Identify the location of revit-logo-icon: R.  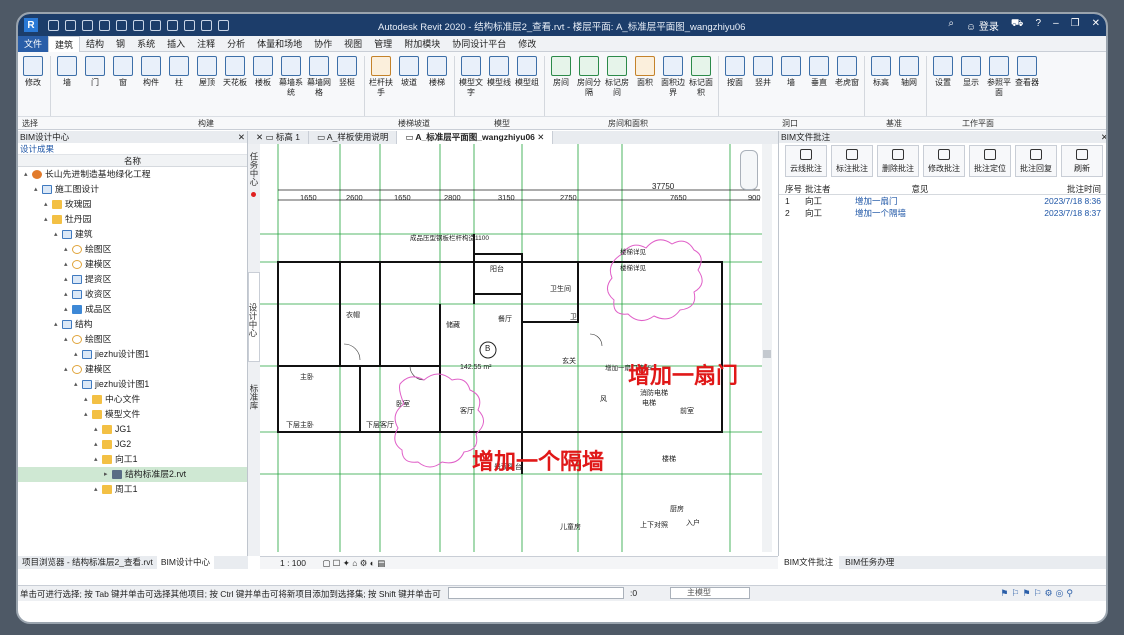
(31, 25).